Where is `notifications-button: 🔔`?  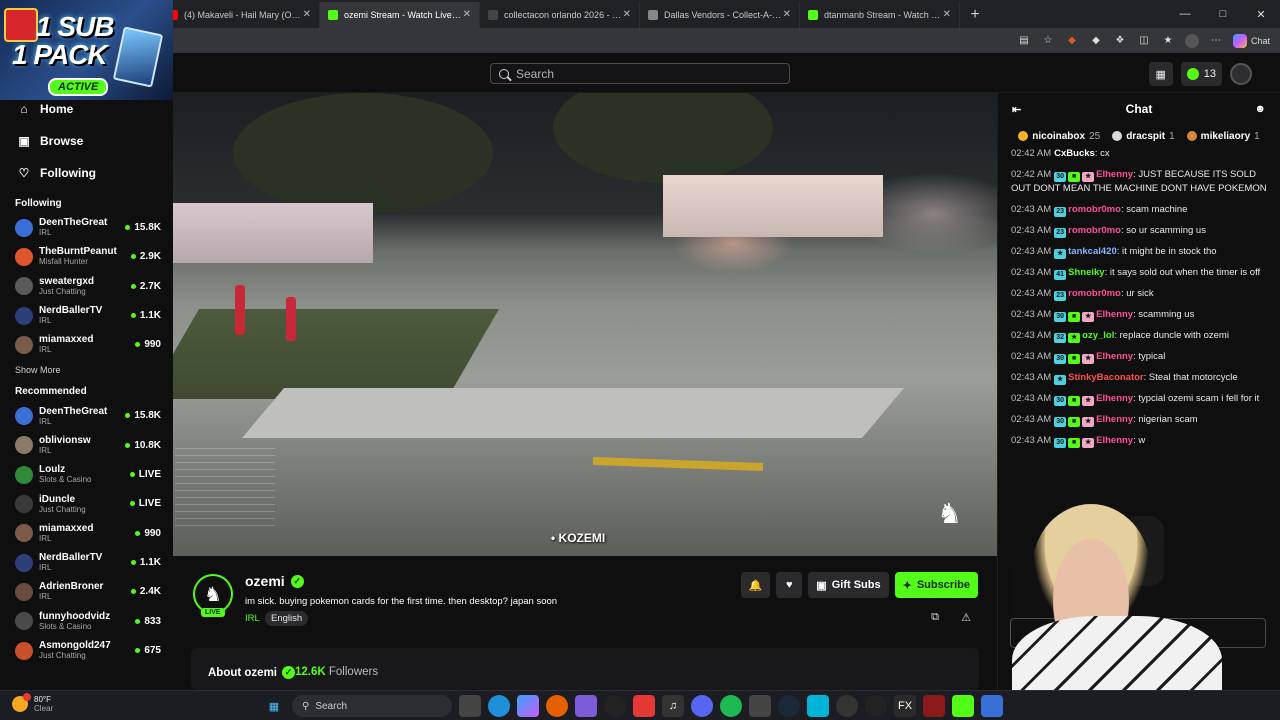
notifications-button: 🔔 is located at coordinates (755, 585).